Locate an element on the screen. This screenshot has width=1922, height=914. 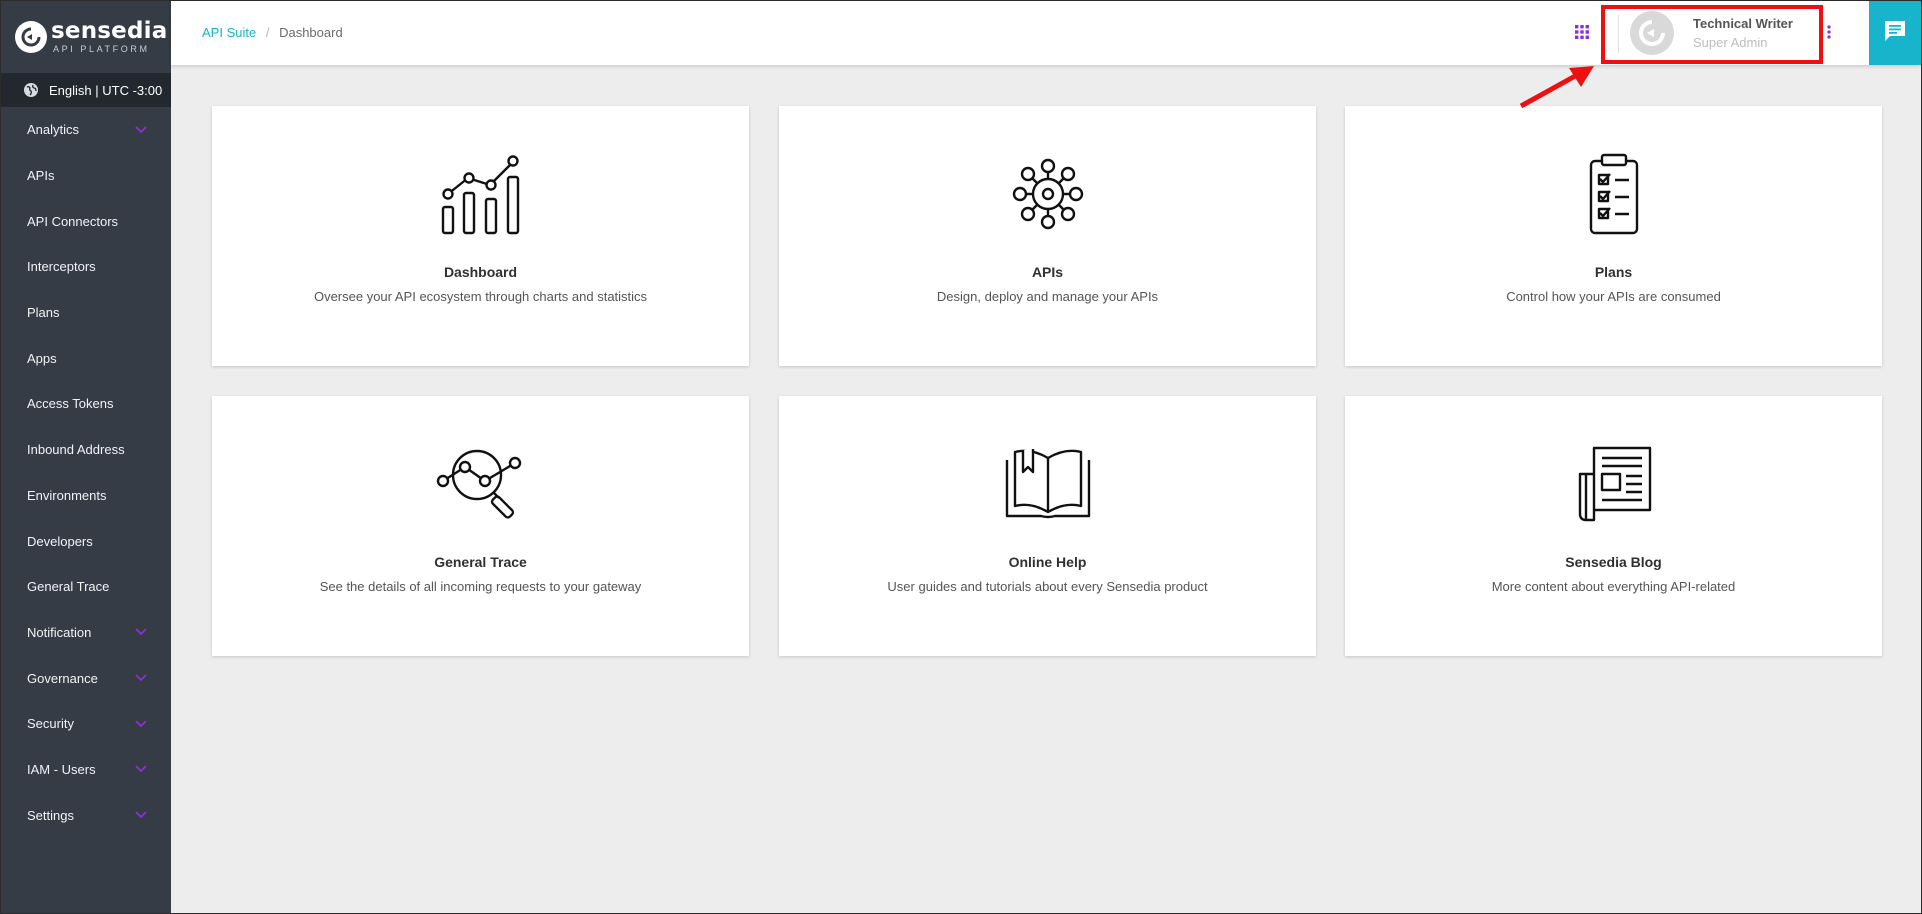
brand-subtitle: API PLATFORM is located at coordinates (101, 49).